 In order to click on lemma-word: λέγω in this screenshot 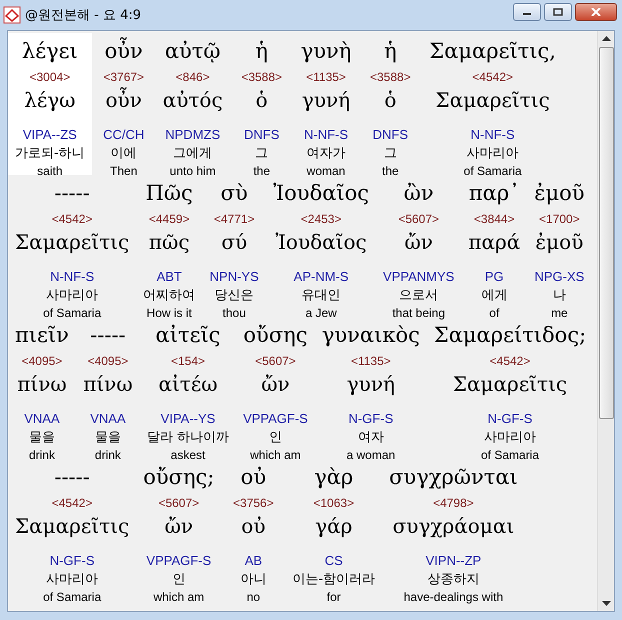, I will do `click(50, 100)`.